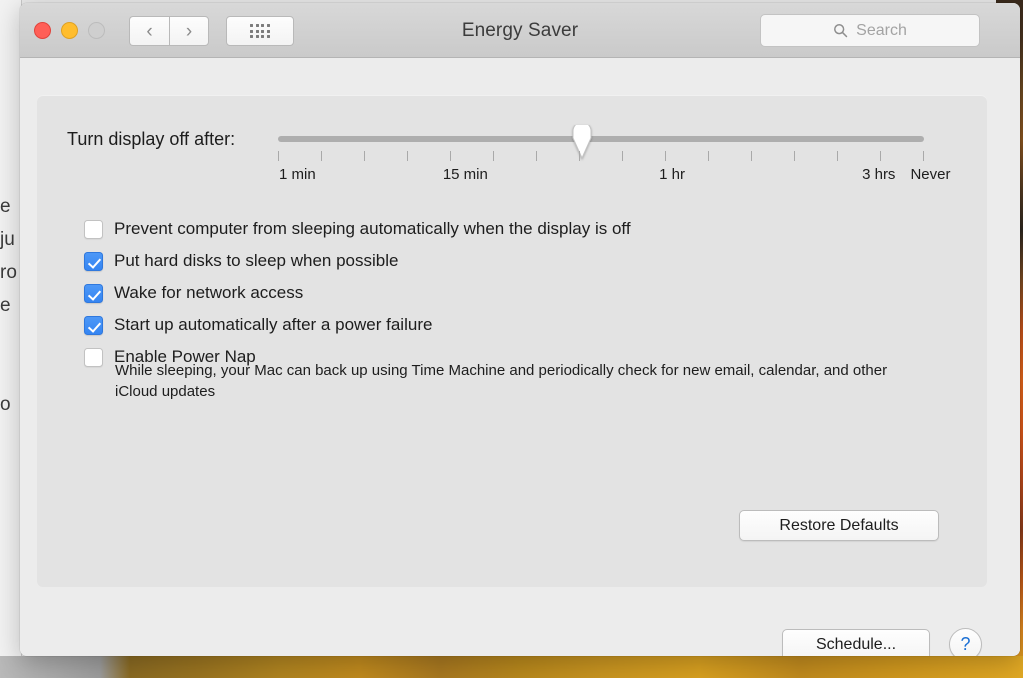 This screenshot has height=678, width=1023. I want to click on checkbox-restart-power-failure, so click(93, 325).